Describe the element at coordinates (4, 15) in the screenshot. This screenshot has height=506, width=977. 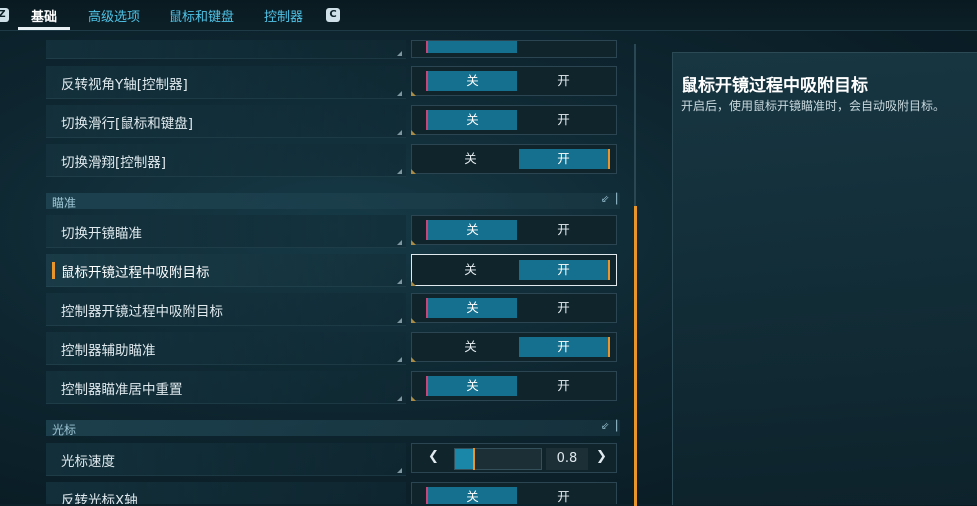
I see `z-key-icon: Z` at that location.